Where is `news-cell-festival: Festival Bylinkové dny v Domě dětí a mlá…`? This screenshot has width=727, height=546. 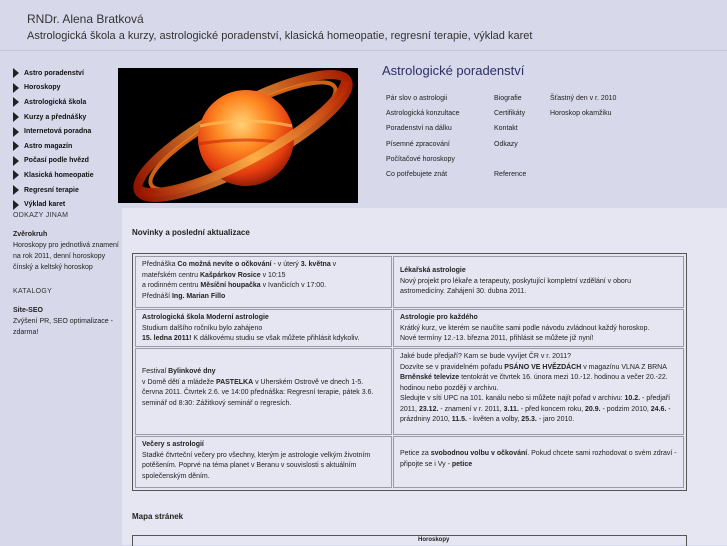
news-cell-festival: Festival Bylinkové dny v Domě dětí a mlá… is located at coordinates (263, 391).